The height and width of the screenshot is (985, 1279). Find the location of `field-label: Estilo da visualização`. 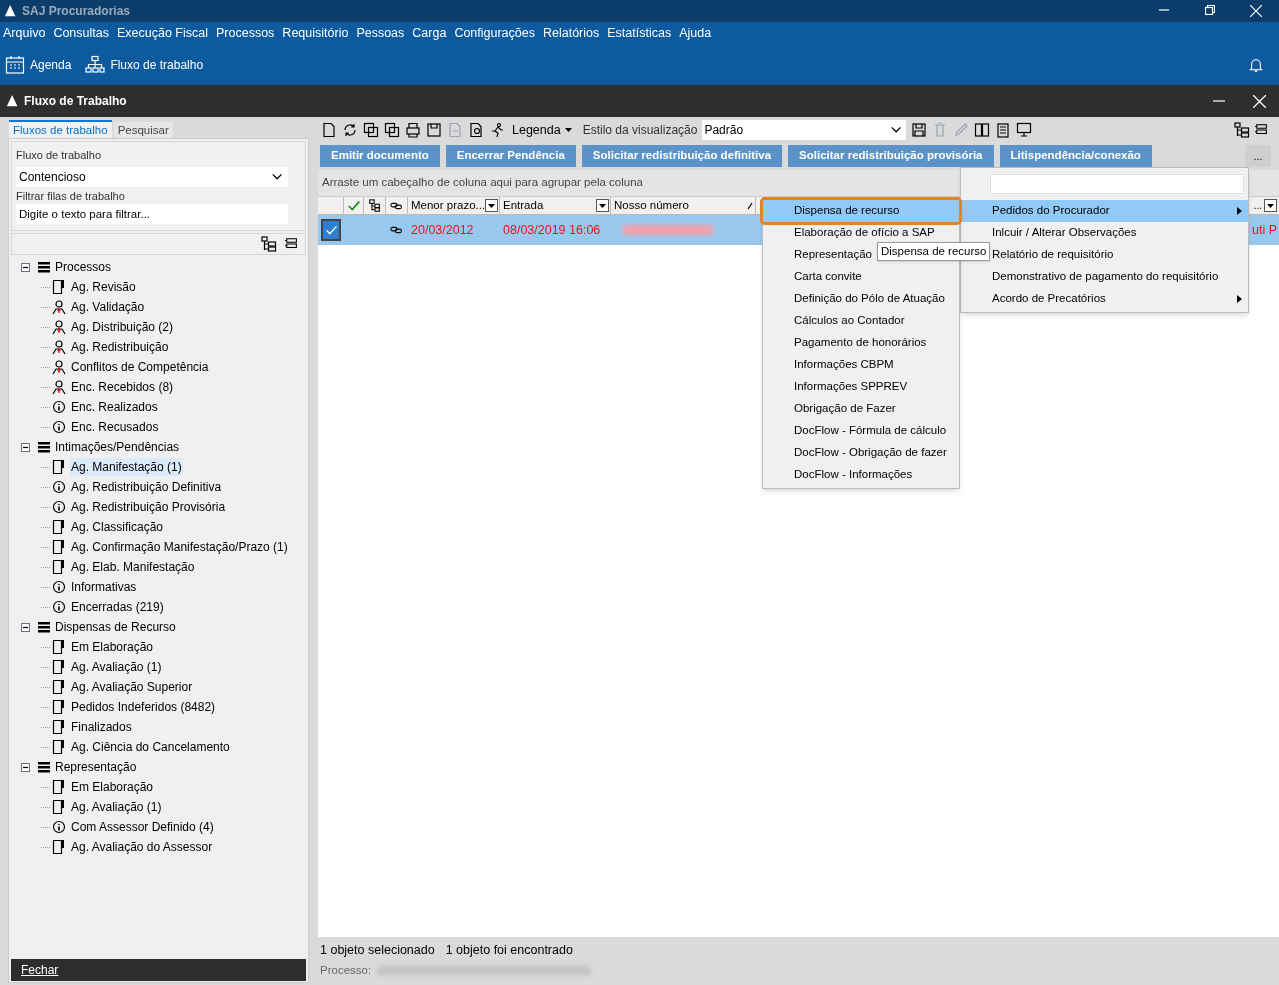

field-label: Estilo da visualização is located at coordinates (640, 130).